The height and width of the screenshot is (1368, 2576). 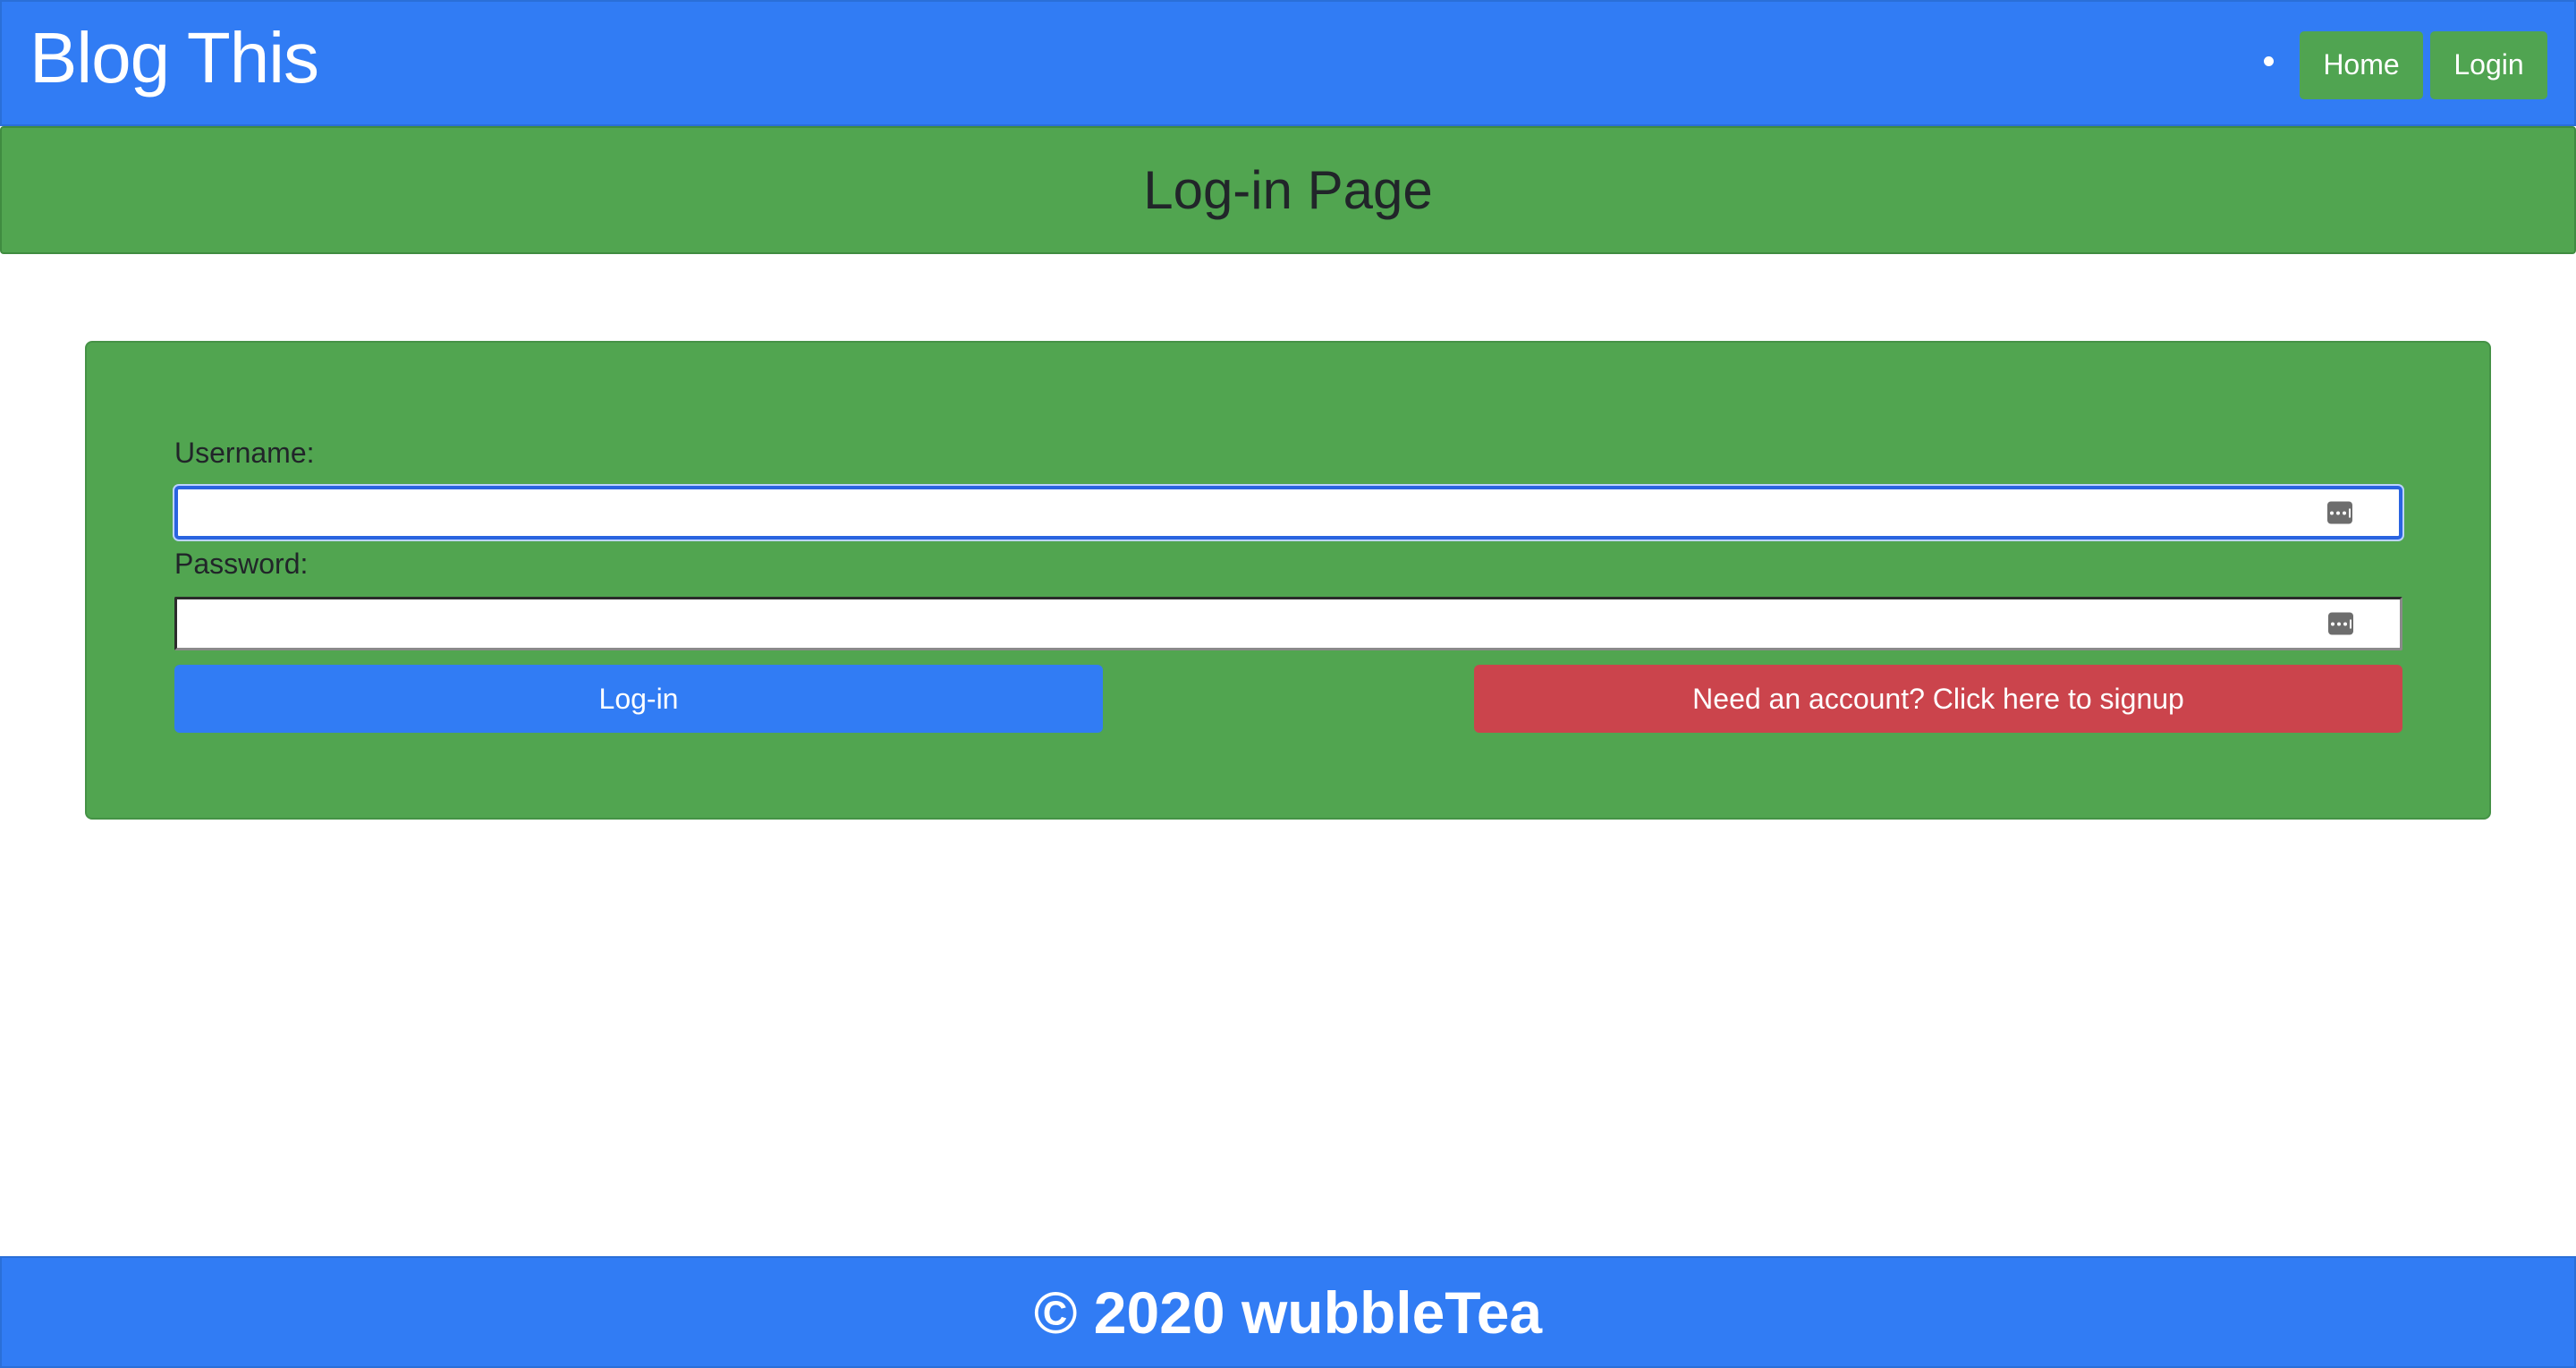 I want to click on nav-login-button: Login, so click(x=2488, y=64).